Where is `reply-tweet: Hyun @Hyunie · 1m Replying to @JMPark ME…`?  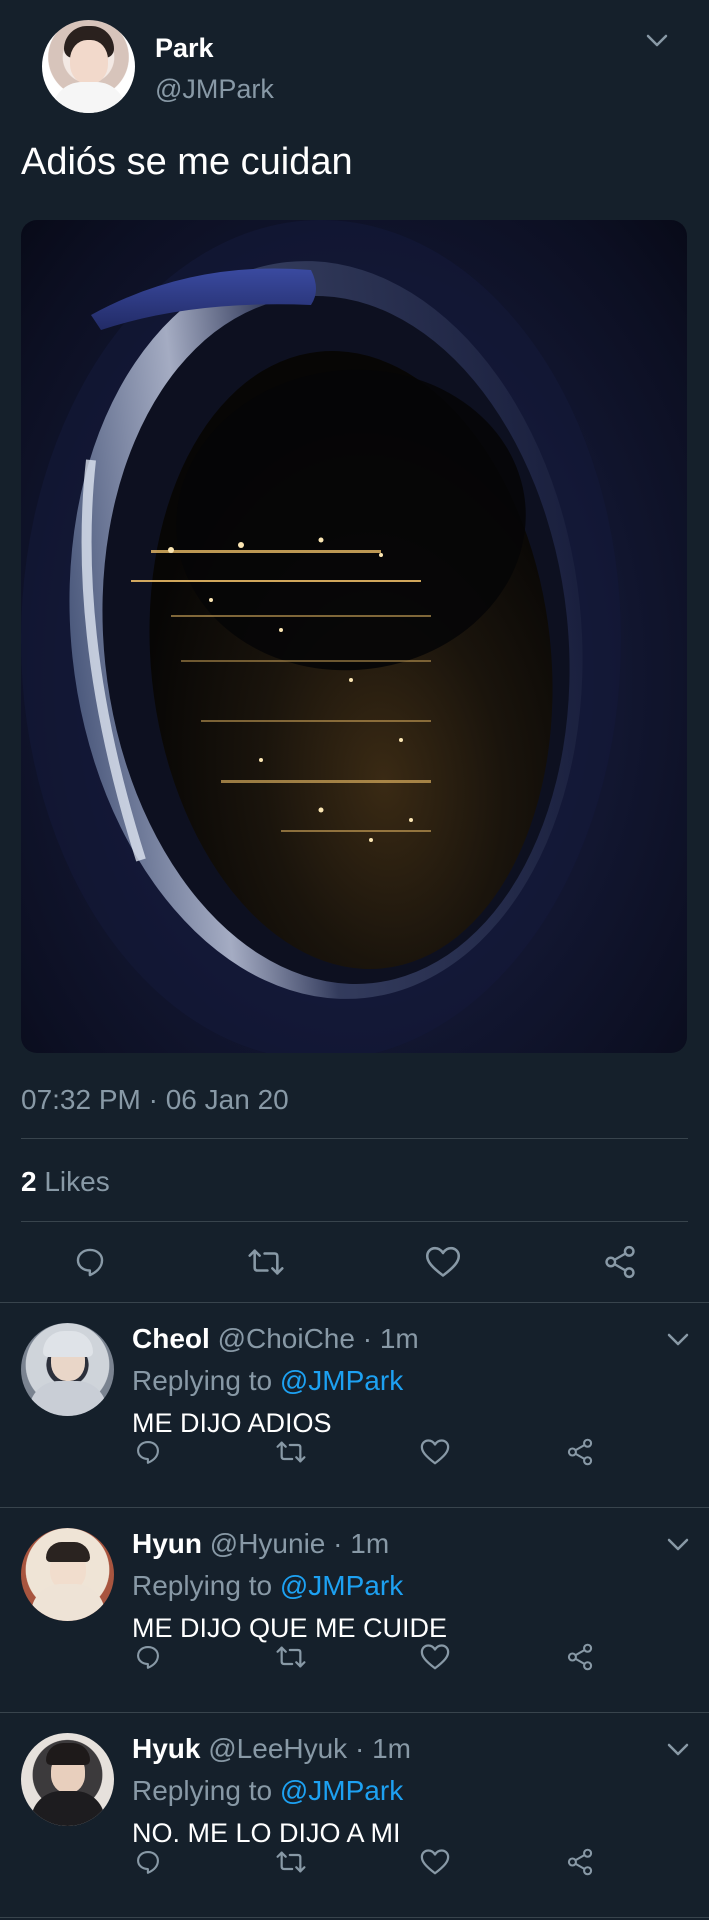 reply-tweet: Hyun @Hyunie · 1m Replying to @JMPark ME… is located at coordinates (354, 1610).